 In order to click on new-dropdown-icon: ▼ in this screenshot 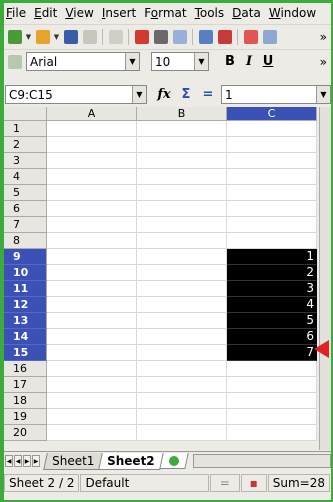, I will do `click(28, 37)`.